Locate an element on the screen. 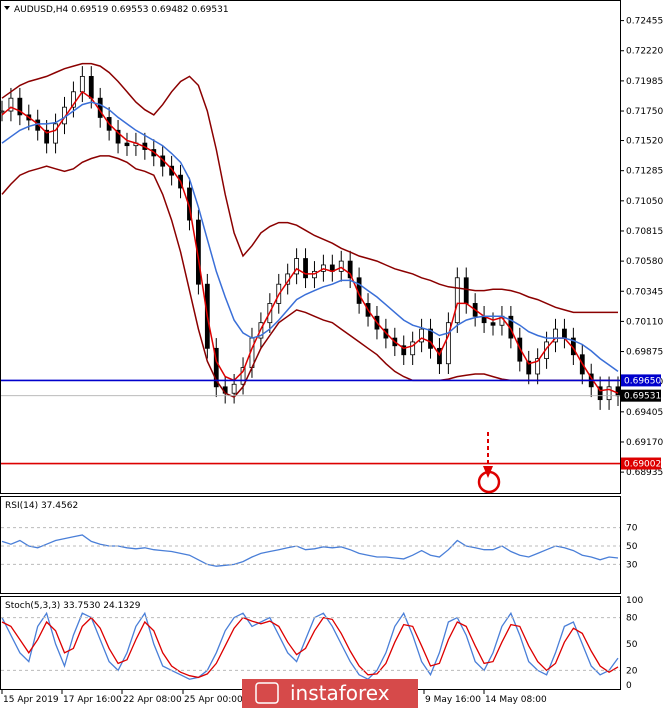 This screenshot has height=708, width=665. y-tick-label: 0.68935 is located at coordinates (644, 473).